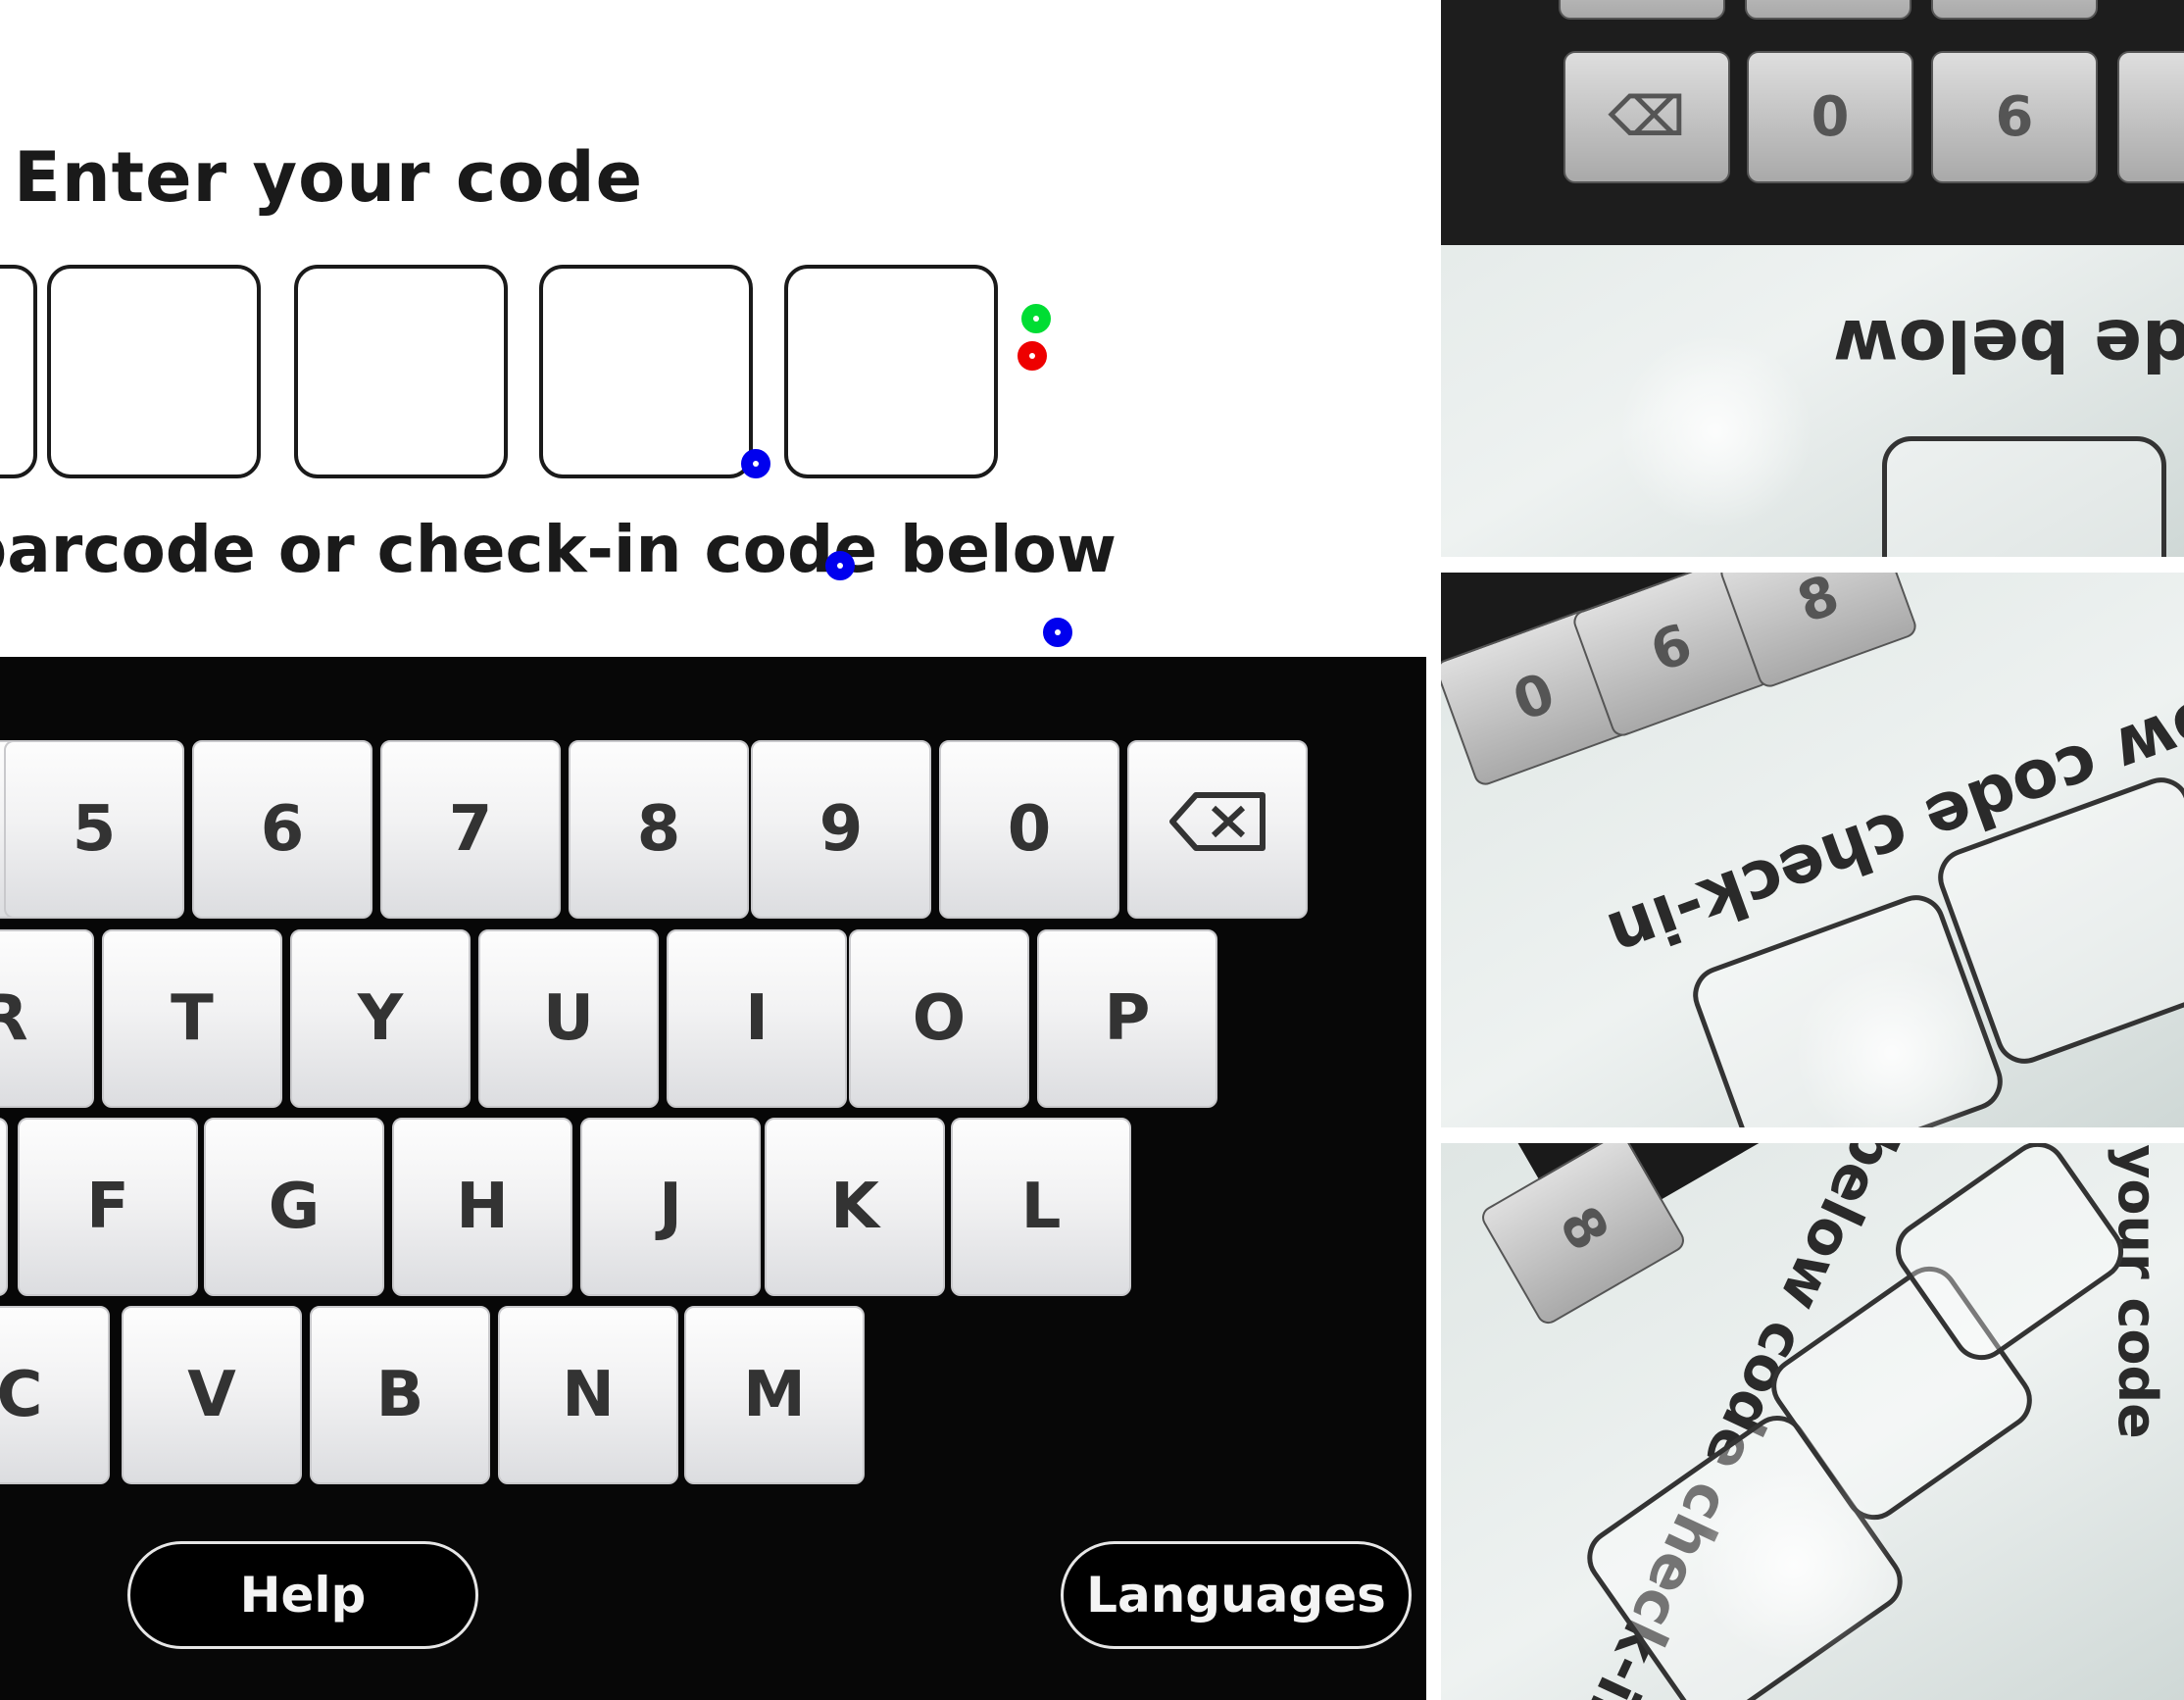 Image resolution: width=2184 pixels, height=1700 pixels. I want to click on key-G: G, so click(294, 1207).